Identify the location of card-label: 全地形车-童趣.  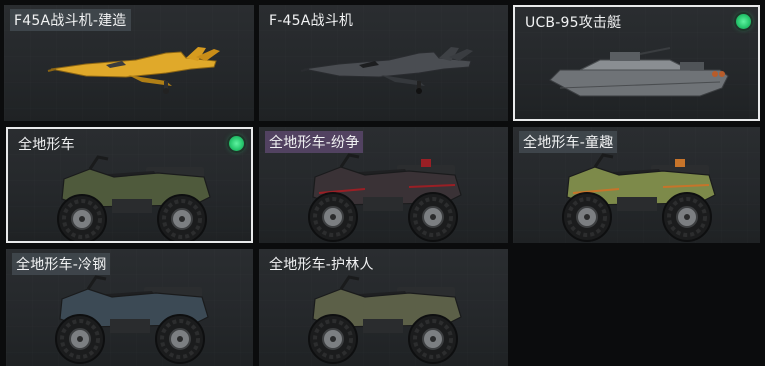
(568, 142).